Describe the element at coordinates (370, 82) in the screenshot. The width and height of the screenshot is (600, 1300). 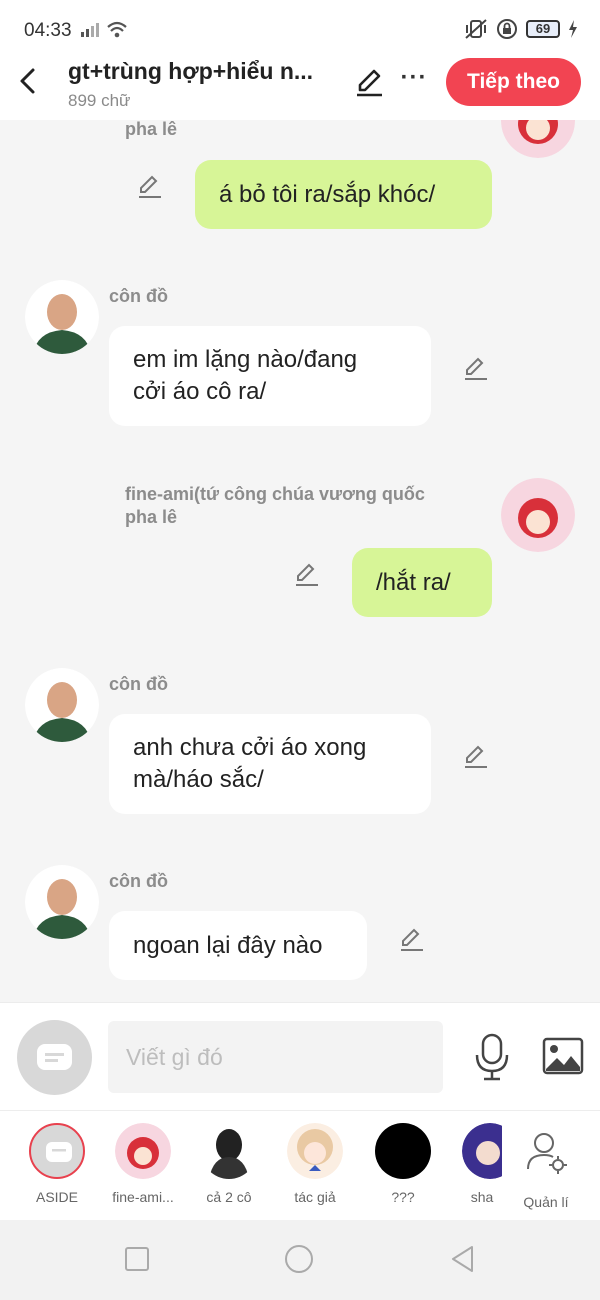
I see `edit-pencil-icon` at that location.